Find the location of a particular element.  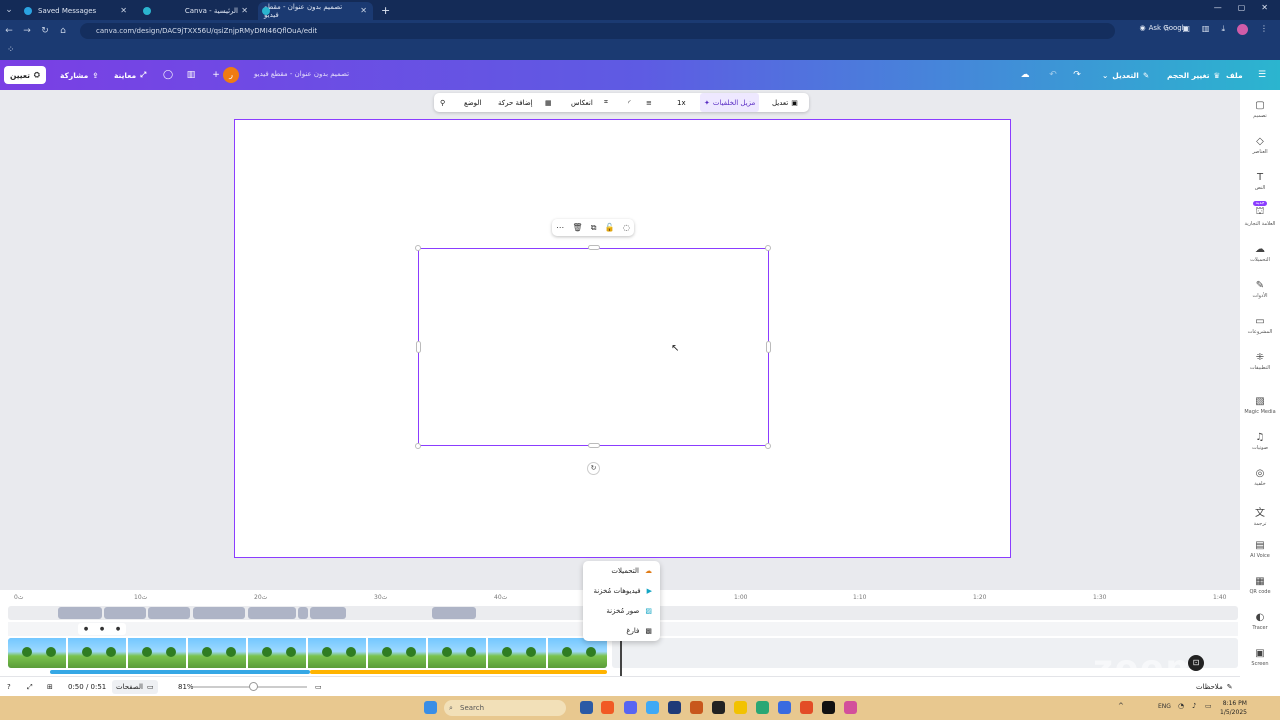

volume-icon: ♪ is located at coordinates (1194, 706).